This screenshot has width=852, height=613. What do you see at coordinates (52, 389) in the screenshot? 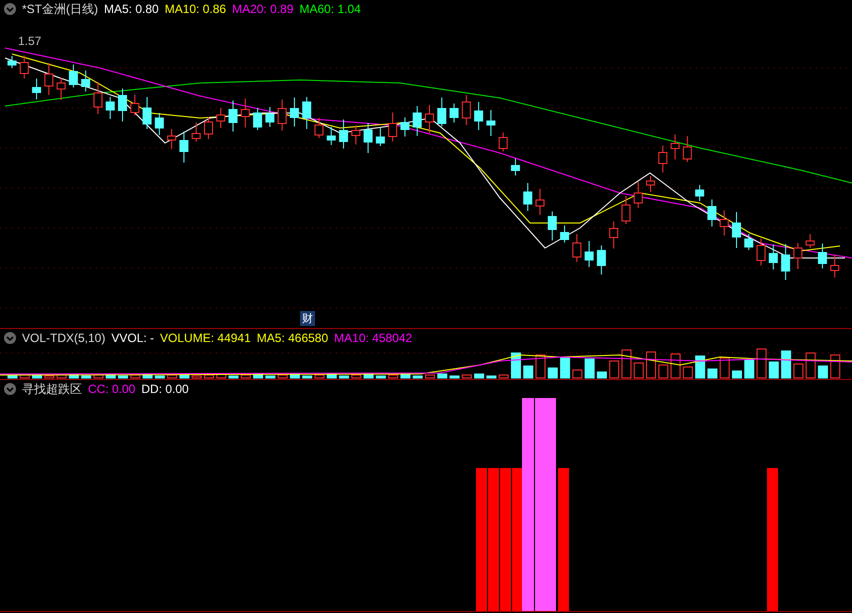
I see `panel-title: 寻找超跌区` at bounding box center [52, 389].